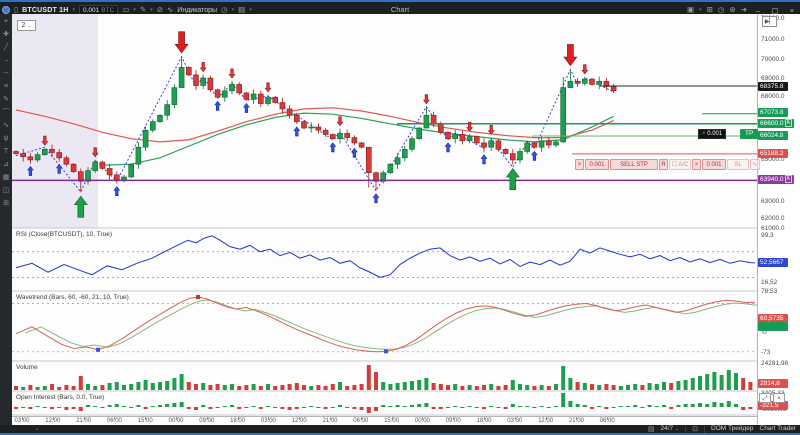 The height and width of the screenshot is (435, 800). I want to click on tp-quantity-box: × 0.001, so click(712, 134).